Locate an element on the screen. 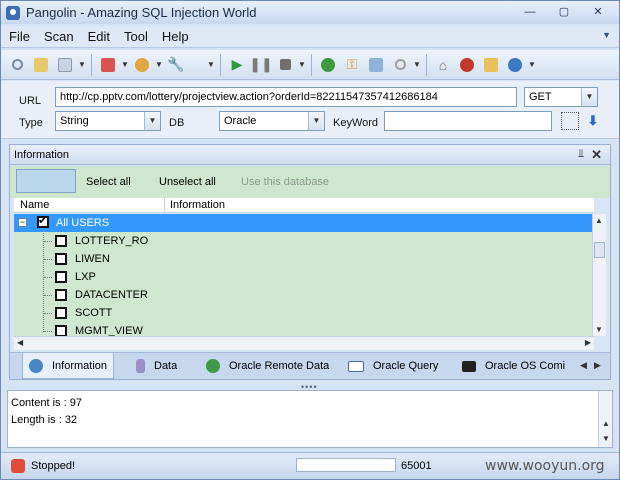 The image size is (620, 480). tab-information: Information is located at coordinates (68, 366).